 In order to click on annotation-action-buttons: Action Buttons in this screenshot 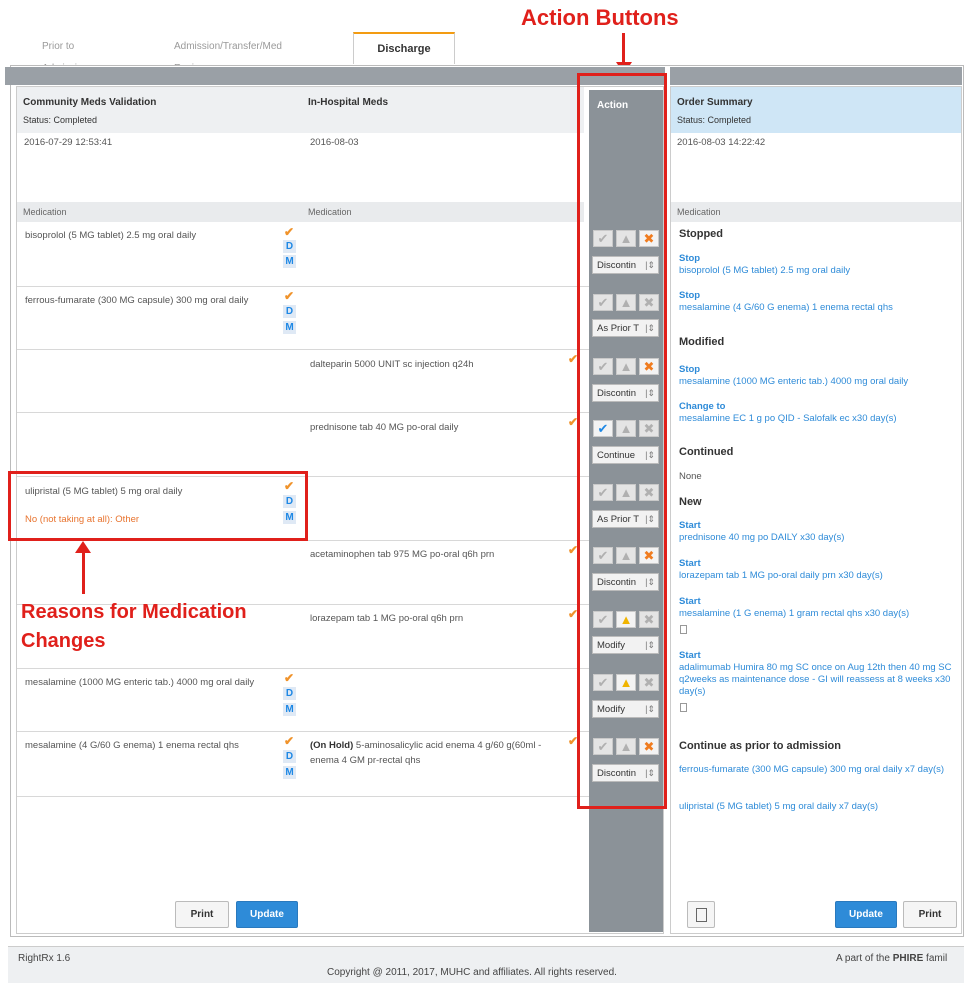, I will do `click(600, 17)`.